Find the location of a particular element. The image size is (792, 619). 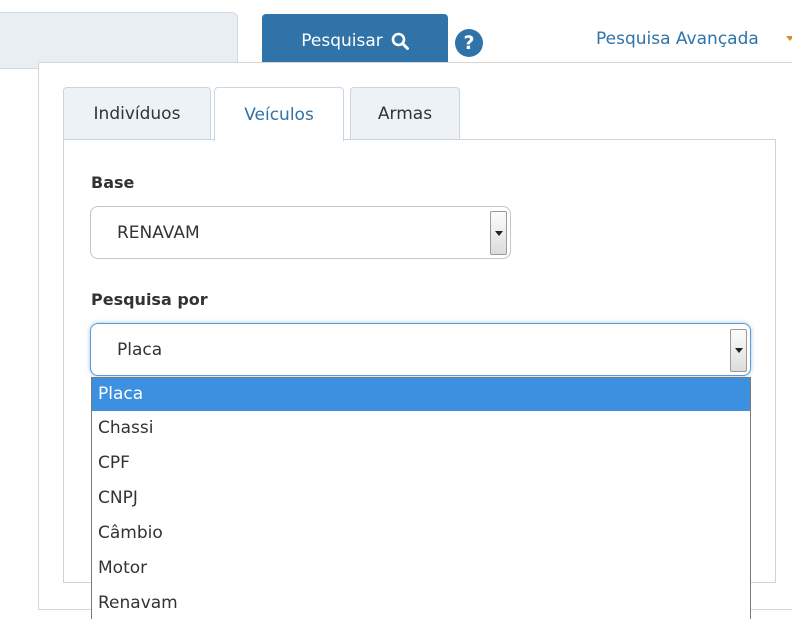

tab-label: Armas is located at coordinates (405, 113).